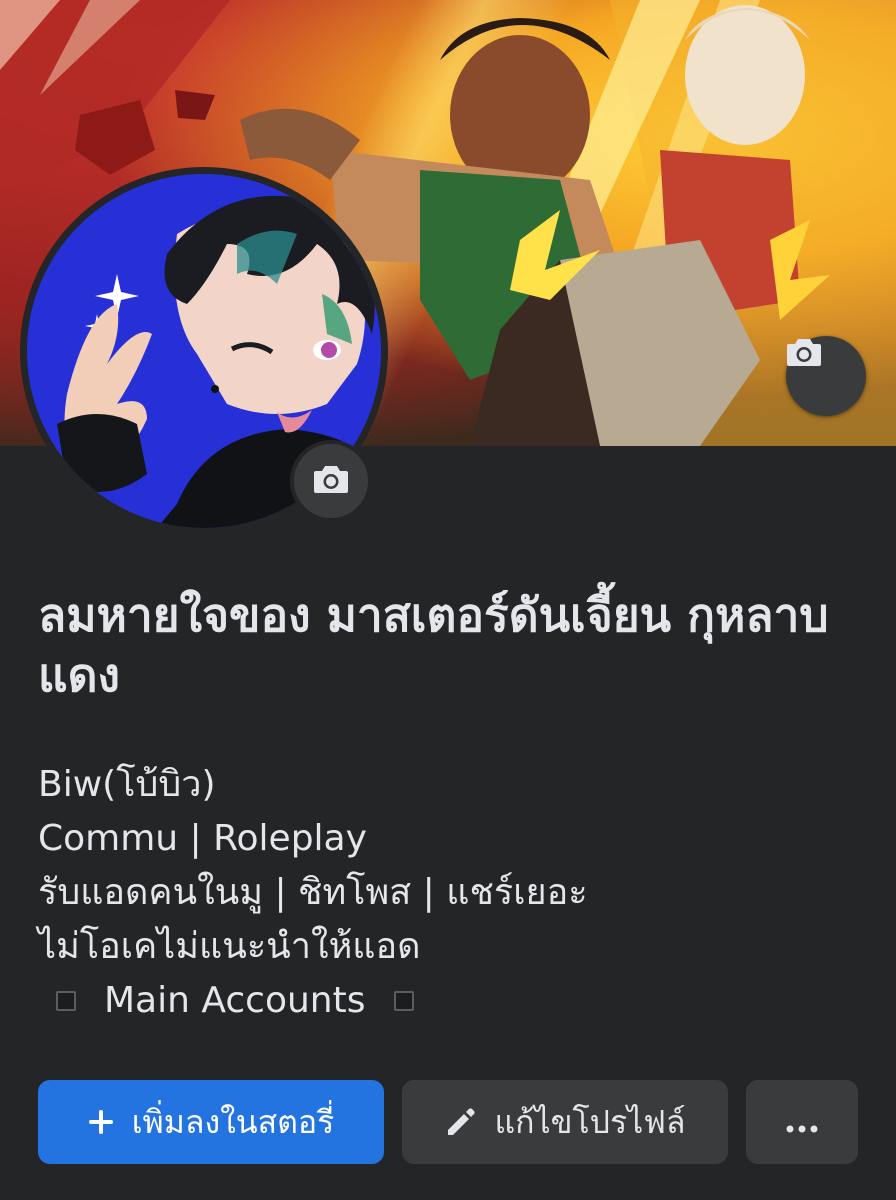 The width and height of the screenshot is (896, 1200). I want to click on bio-main-accounts: Main Accounts, so click(448, 1001).